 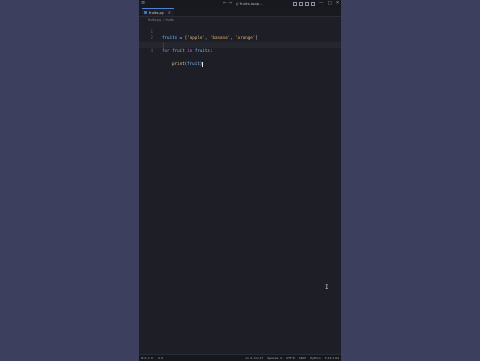 What do you see at coordinates (227, 4) in the screenshot?
I see `nav-arrows: ← →` at bounding box center [227, 4].